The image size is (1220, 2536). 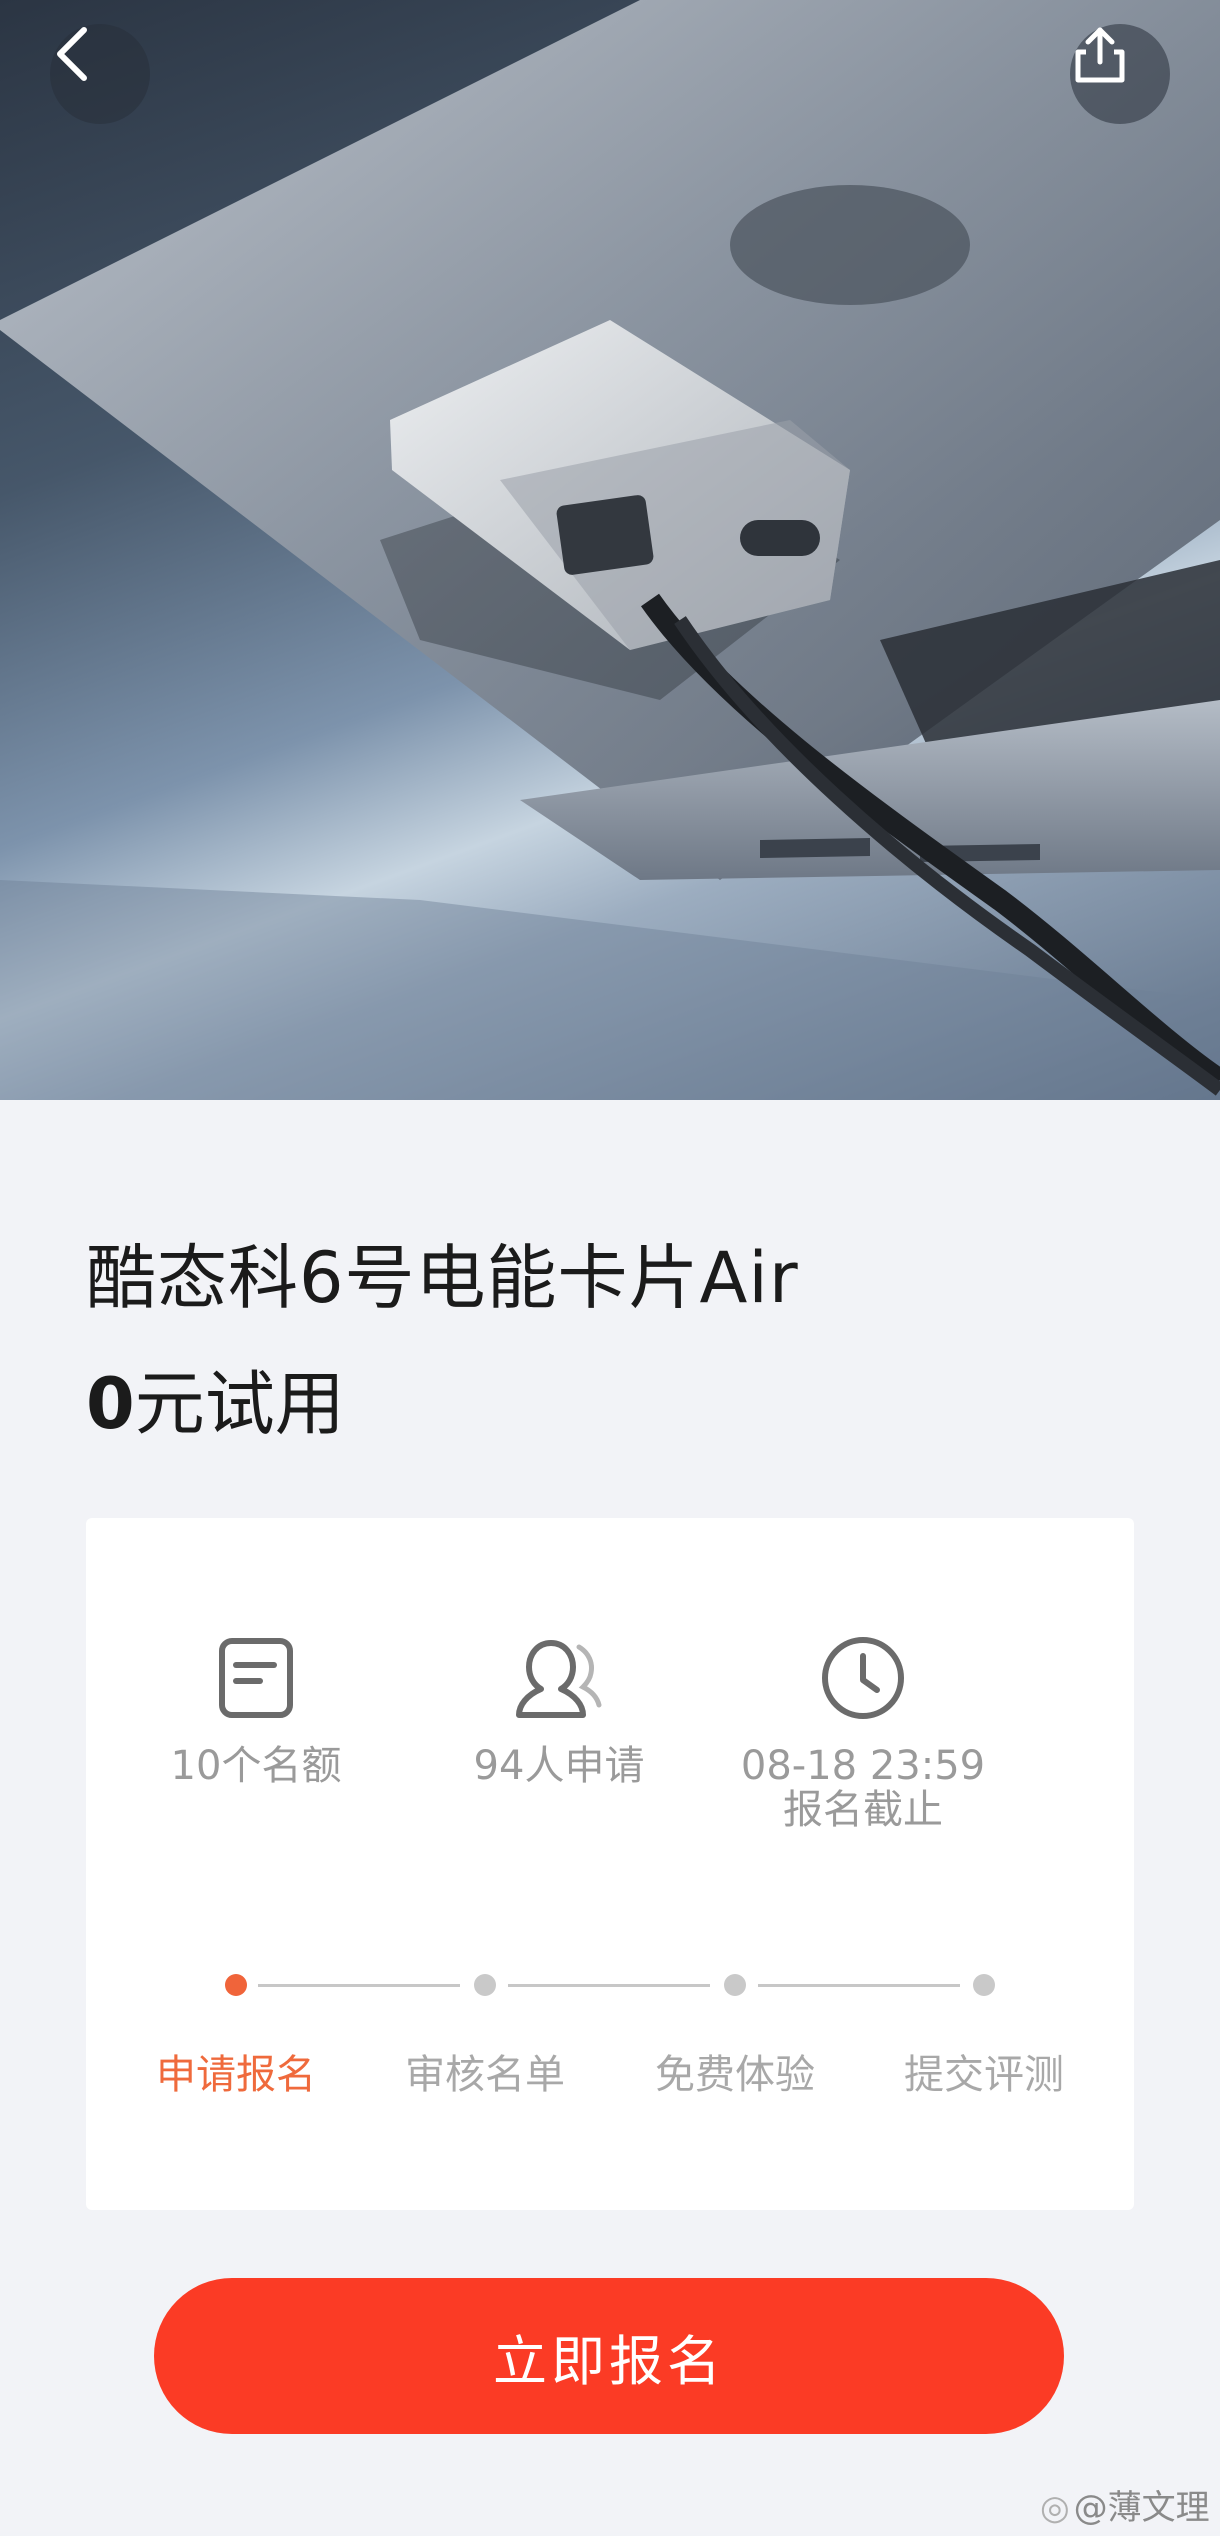 What do you see at coordinates (863, 1766) in the screenshot?
I see `deadline-time: 08-18 23:59` at bounding box center [863, 1766].